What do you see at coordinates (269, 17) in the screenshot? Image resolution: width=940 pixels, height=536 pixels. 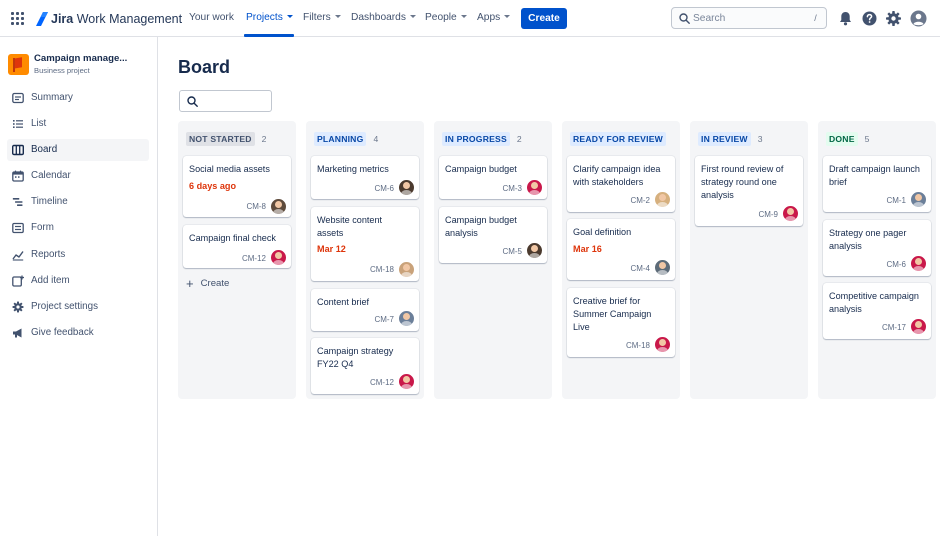 I see `nav-projects: Projects` at bounding box center [269, 17].